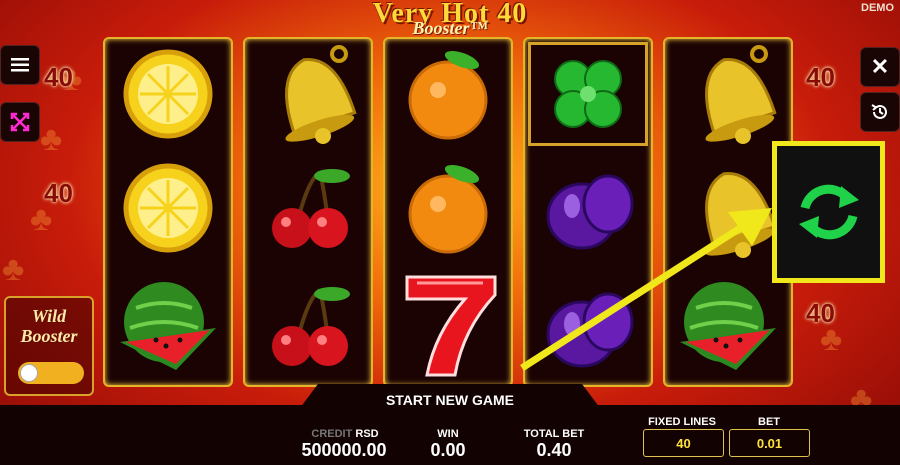 Image resolution: width=900 pixels, height=465 pixels. What do you see at coordinates (554, 450) in the screenshot?
I see `total-bet-value: 0.40` at bounding box center [554, 450].